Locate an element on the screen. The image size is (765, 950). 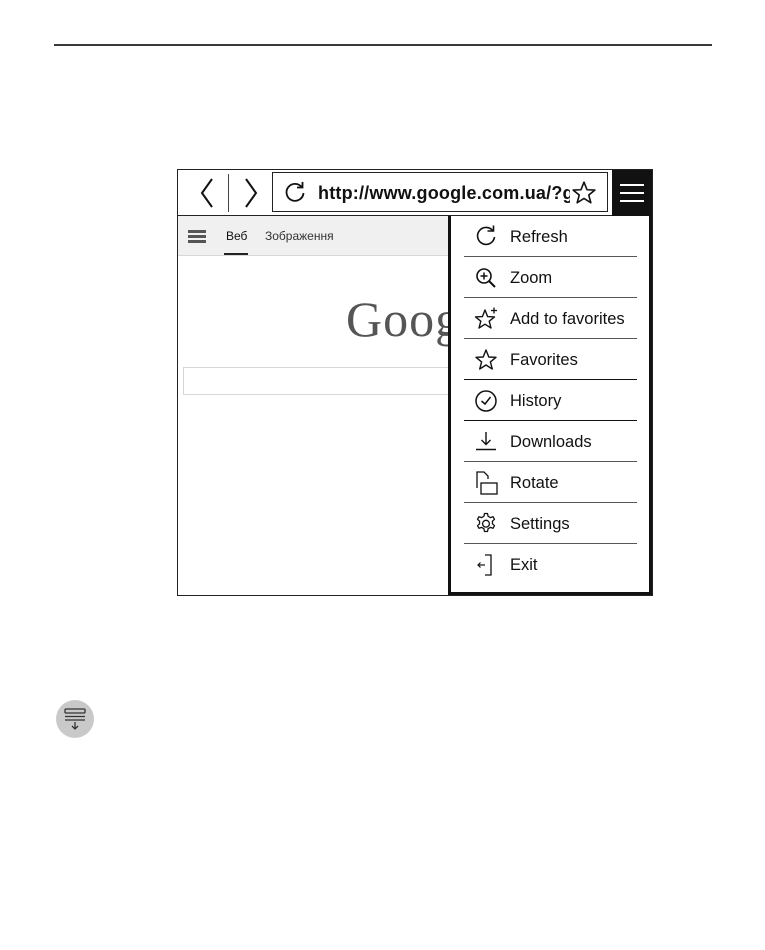
menu-item-add-to-favorites: Add to favorites is located at coordinates (550, 318).